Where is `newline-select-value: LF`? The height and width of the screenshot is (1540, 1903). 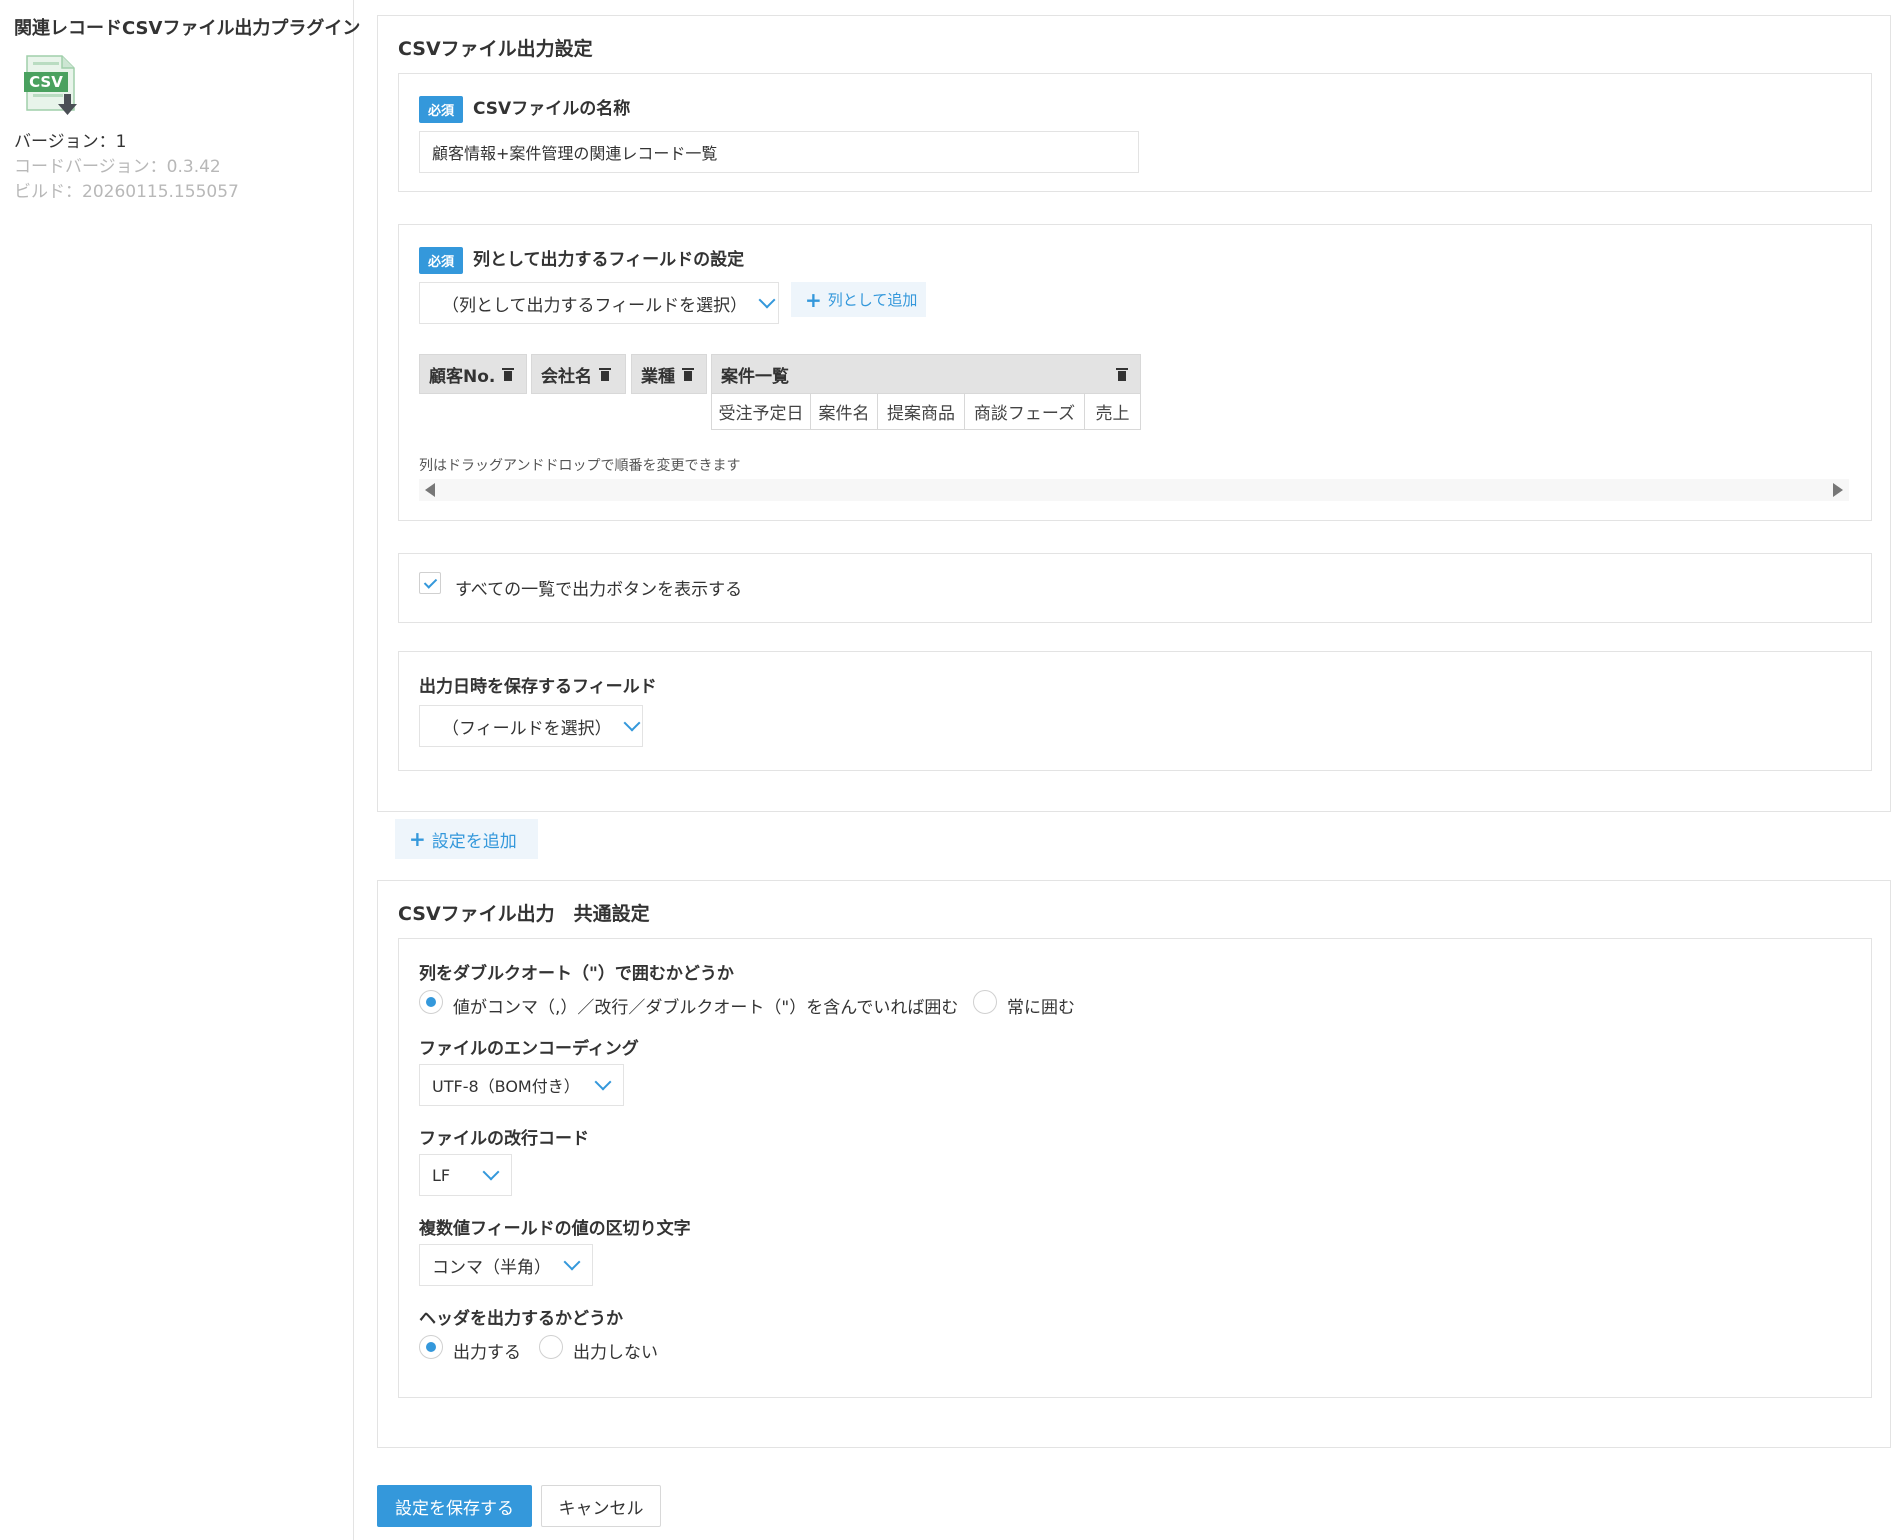 newline-select-value: LF is located at coordinates (441, 1175).